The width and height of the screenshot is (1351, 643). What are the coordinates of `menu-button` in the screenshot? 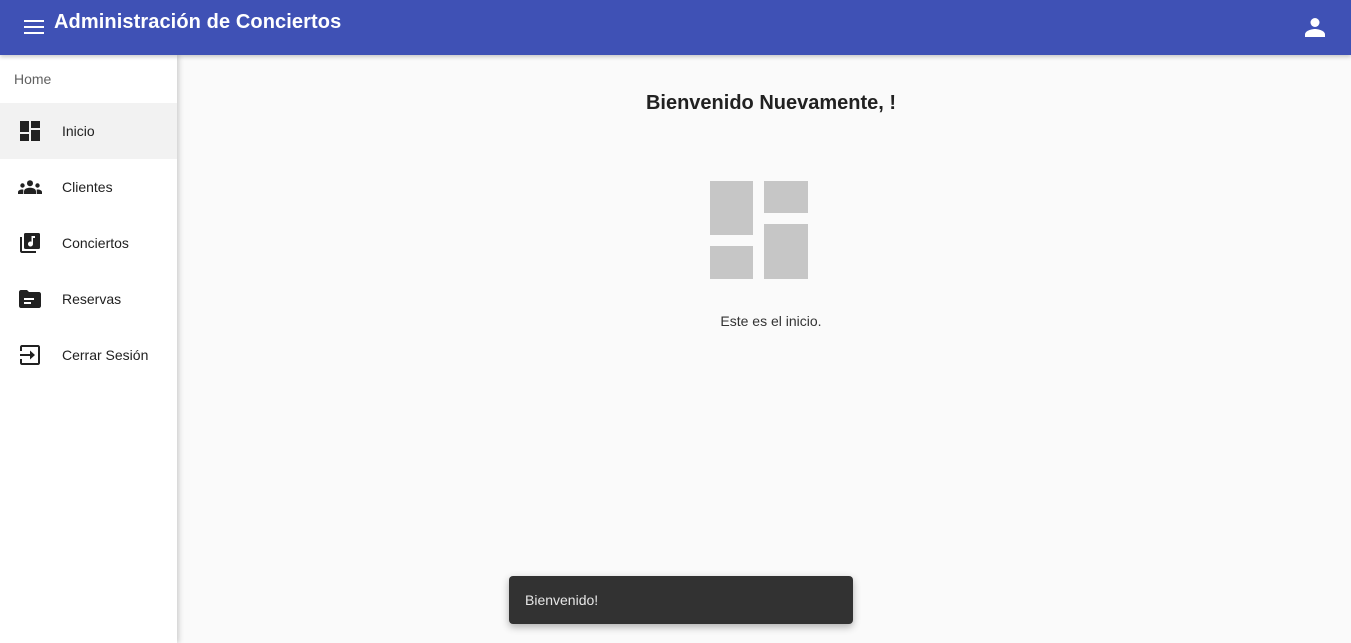 It's located at (34, 27).